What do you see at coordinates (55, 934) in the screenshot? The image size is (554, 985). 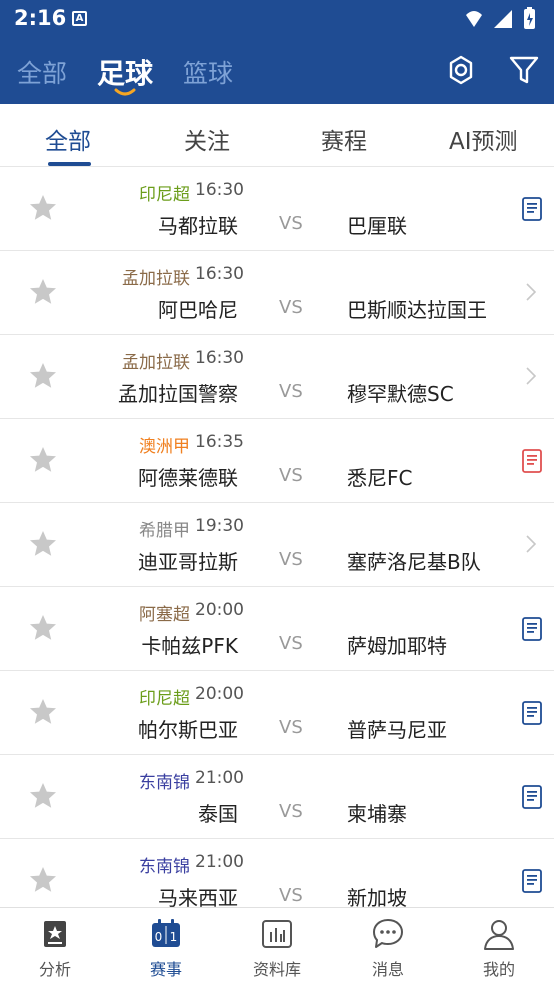 I see `analysis-icon` at bounding box center [55, 934].